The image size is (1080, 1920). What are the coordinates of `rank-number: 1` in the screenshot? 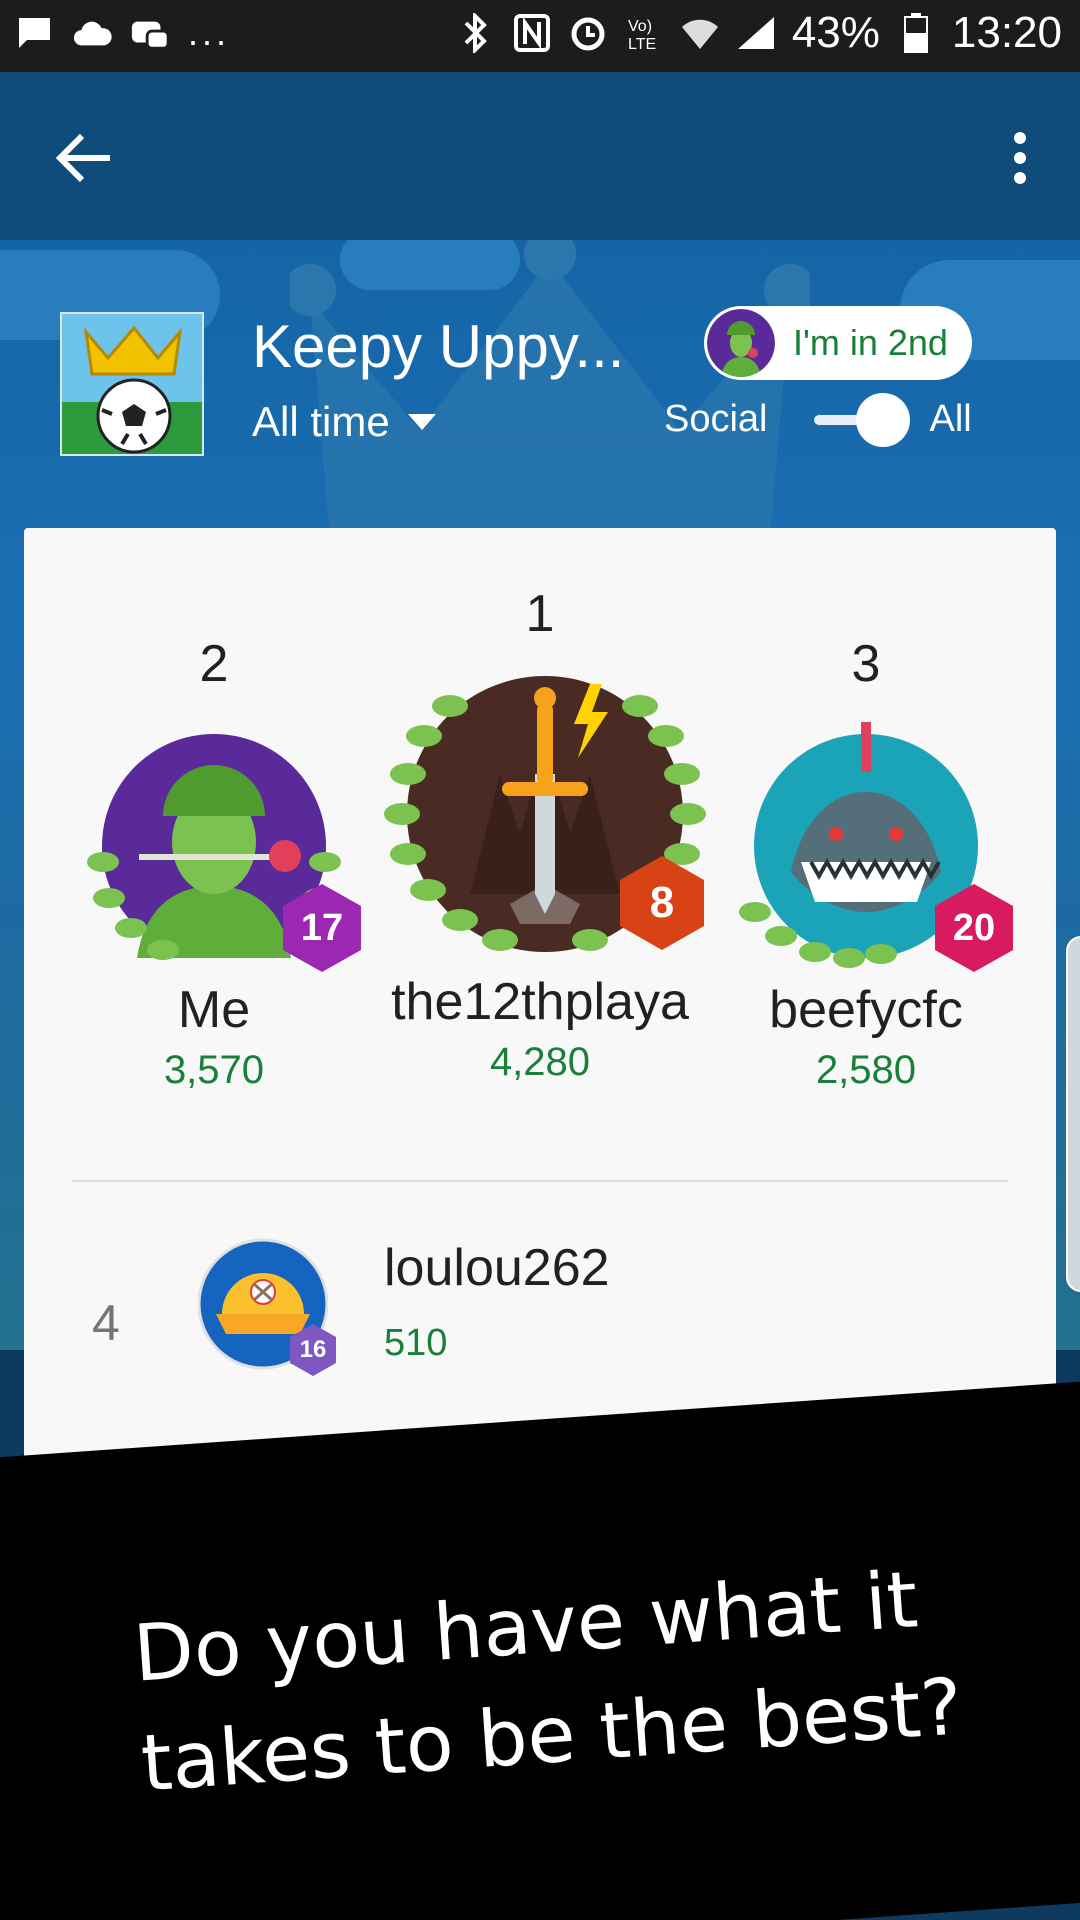 It's located at (540, 614).